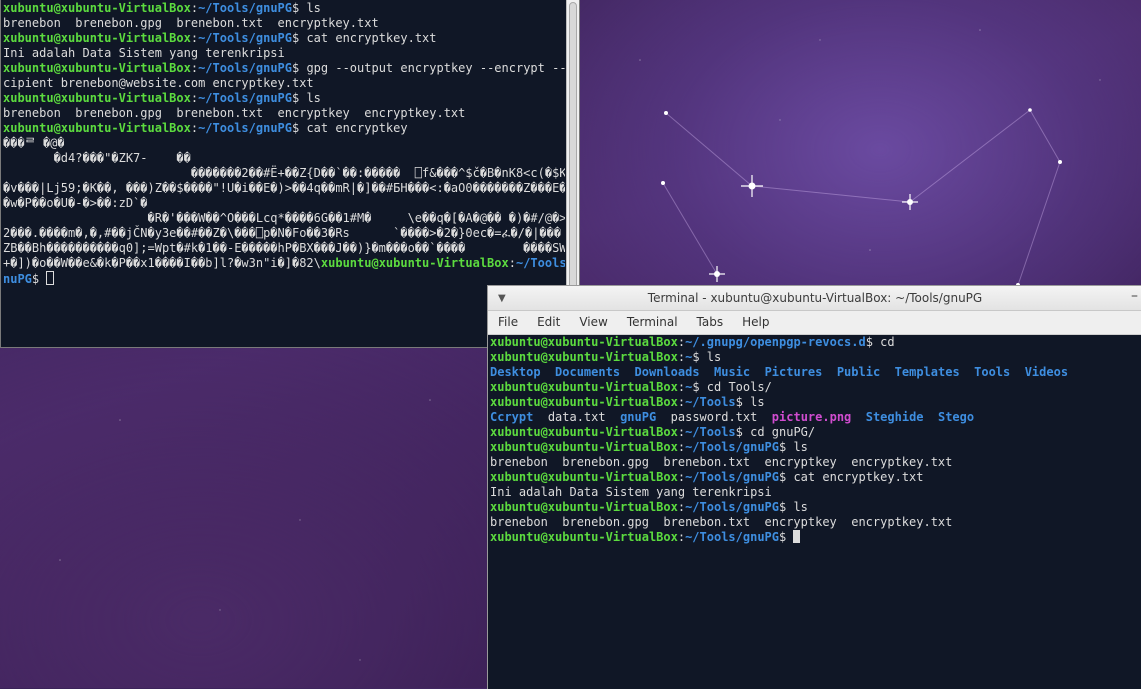  What do you see at coordinates (284, 158) in the screenshot?
I see `output-line: �d4?���"�ZK7- ��` at bounding box center [284, 158].